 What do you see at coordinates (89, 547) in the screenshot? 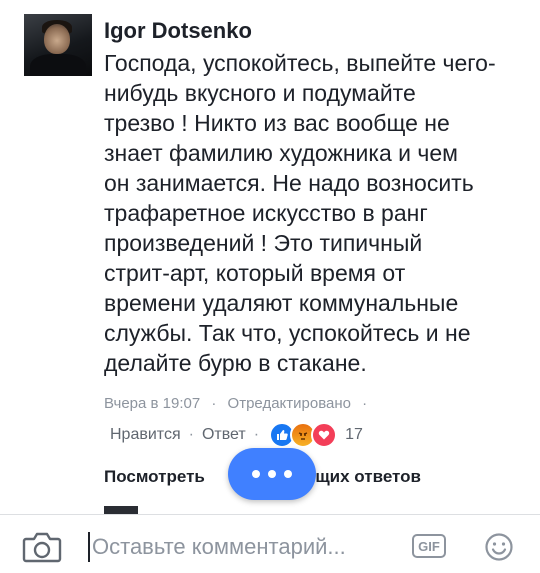
I see `text-caret` at bounding box center [89, 547].